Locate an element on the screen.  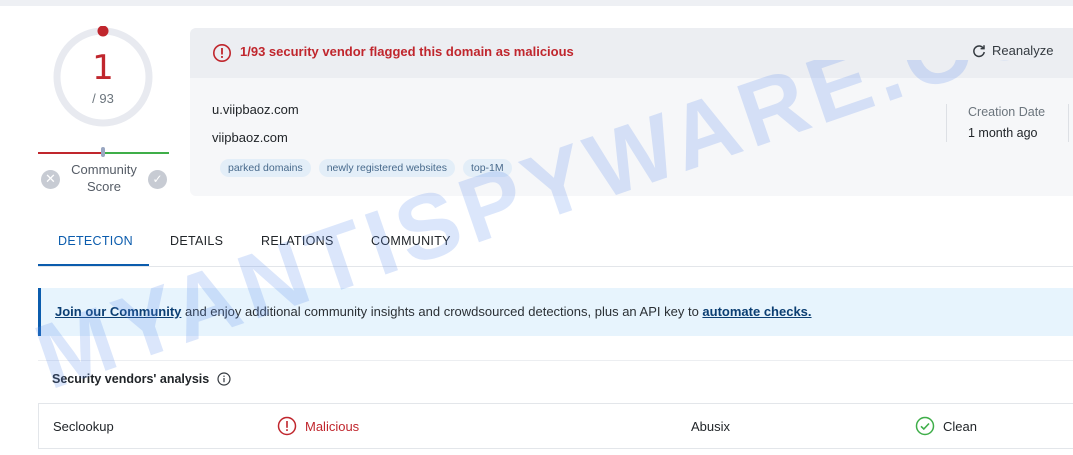
automate-checks-link: automate checks. is located at coordinates (756, 311).